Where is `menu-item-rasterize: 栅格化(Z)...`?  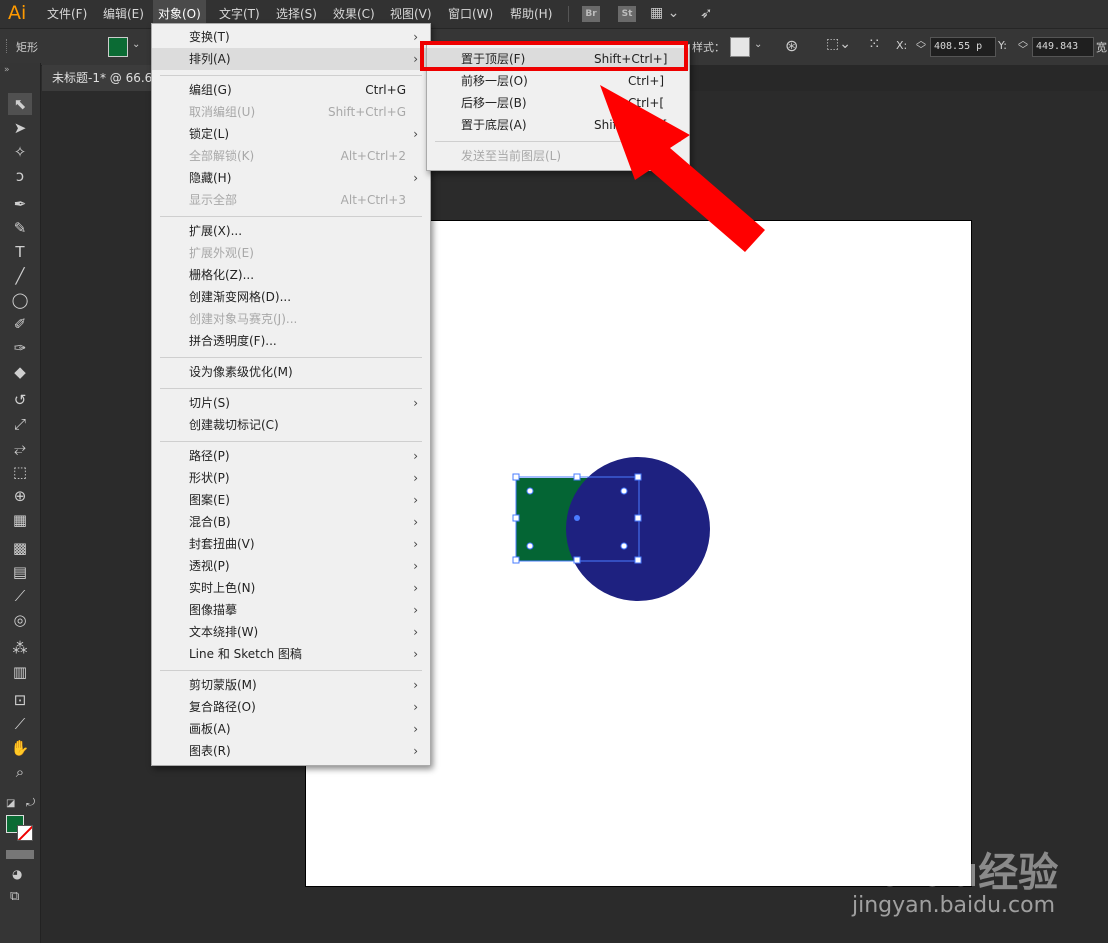
menu-item-rasterize: 栅格化(Z)... is located at coordinates (291, 275).